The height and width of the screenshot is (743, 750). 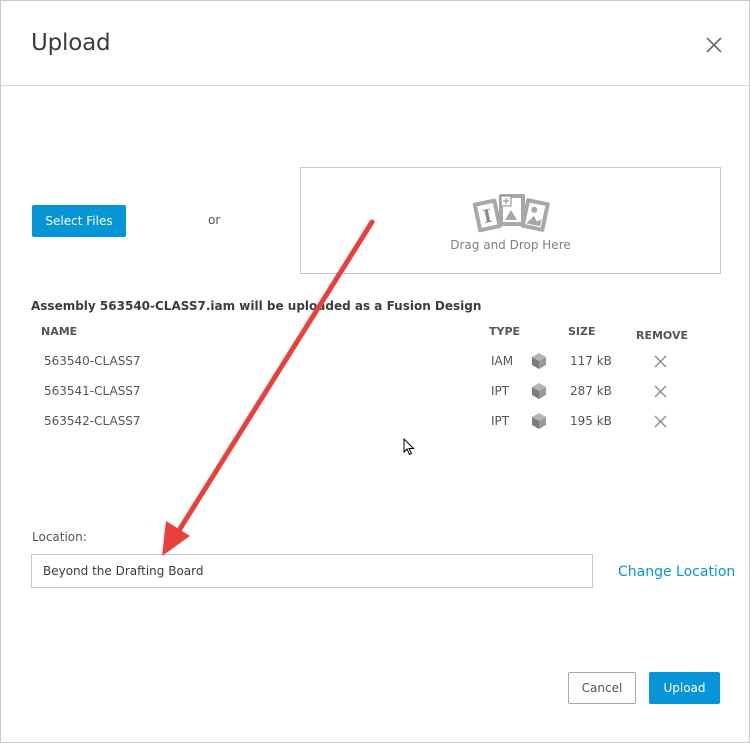 I want to click on location-label: Location:, so click(x=59, y=537).